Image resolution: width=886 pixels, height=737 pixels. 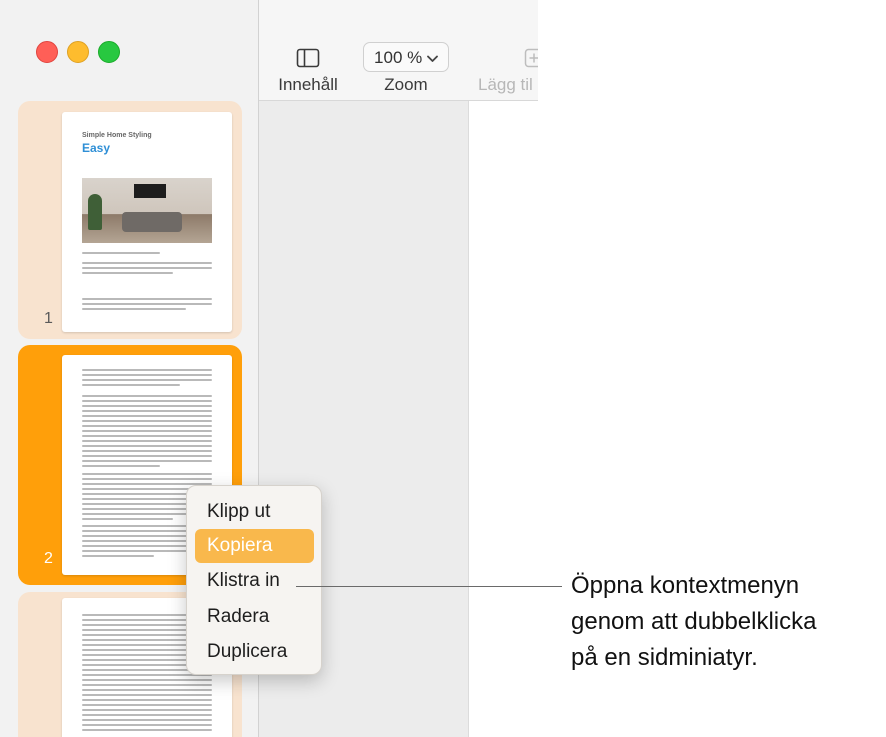 What do you see at coordinates (664, 657) in the screenshot?
I see `callout-line-3: på en sidminiatyr.` at bounding box center [664, 657].